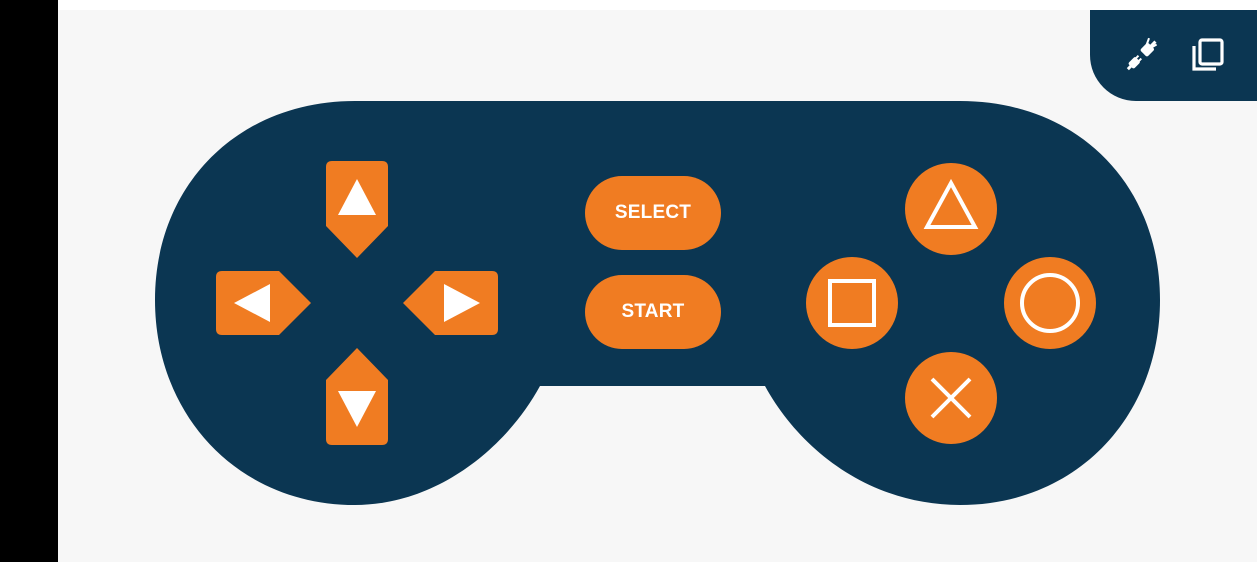 The image size is (1257, 562). Describe the element at coordinates (263, 303) in the screenshot. I see `dpad-left-button` at that location.